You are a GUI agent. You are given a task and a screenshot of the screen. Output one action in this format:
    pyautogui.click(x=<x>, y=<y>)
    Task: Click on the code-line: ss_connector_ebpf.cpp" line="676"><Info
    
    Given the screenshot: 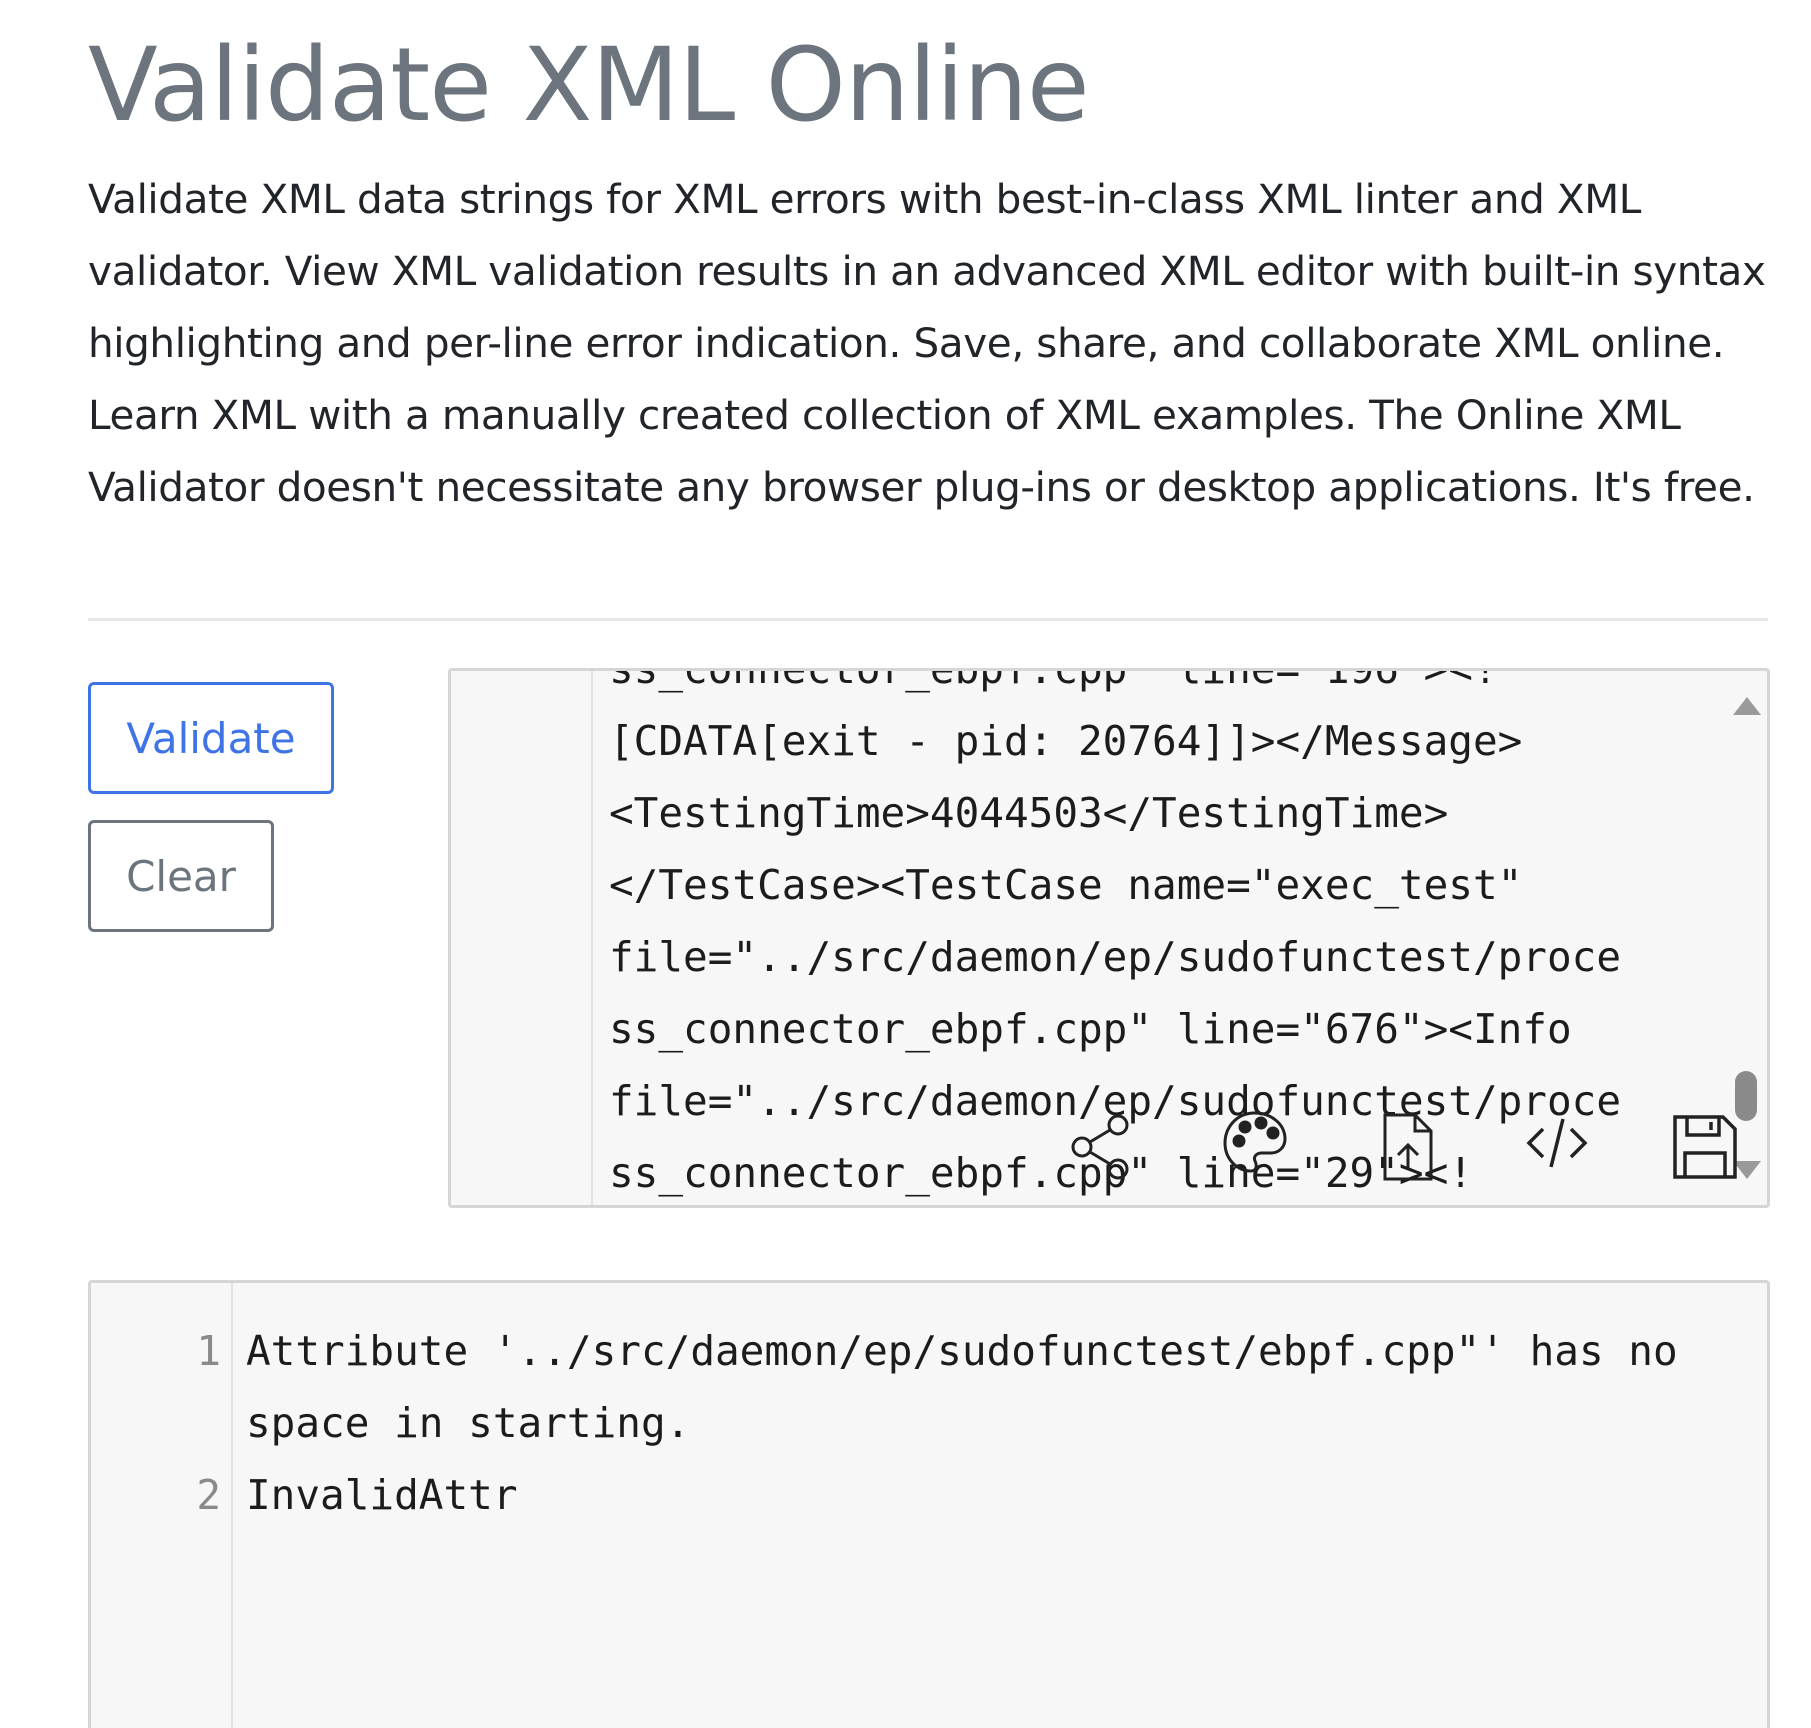 What is the action you would take?
    pyautogui.click(x=1090, y=1029)
    